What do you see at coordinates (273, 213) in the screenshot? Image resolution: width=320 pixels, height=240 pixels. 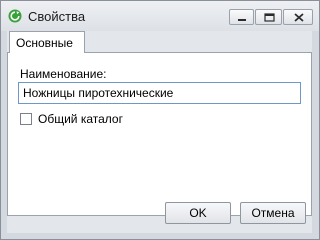 I see `cancel-button: Отмена` at bounding box center [273, 213].